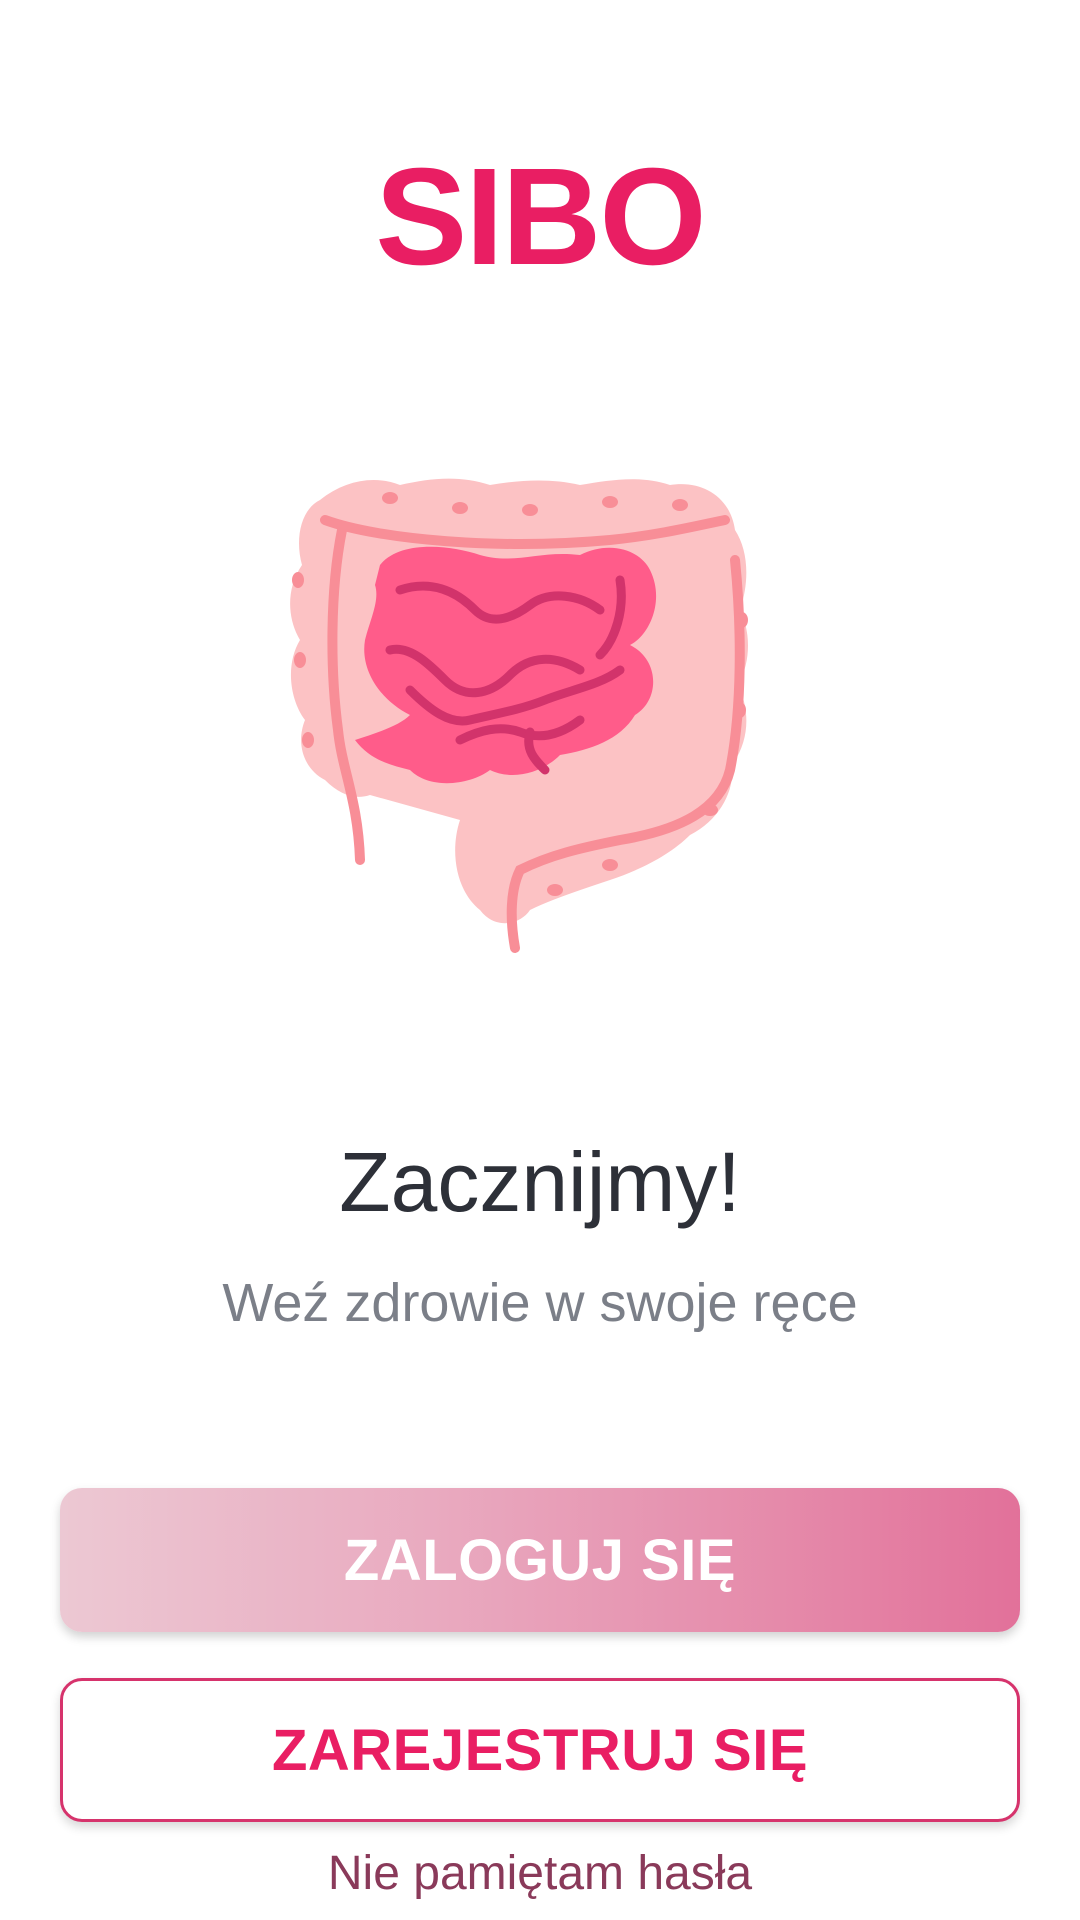 The width and height of the screenshot is (1080, 1920). I want to click on register-button: ZAREJESTRUJ SIĘ, so click(540, 1750).